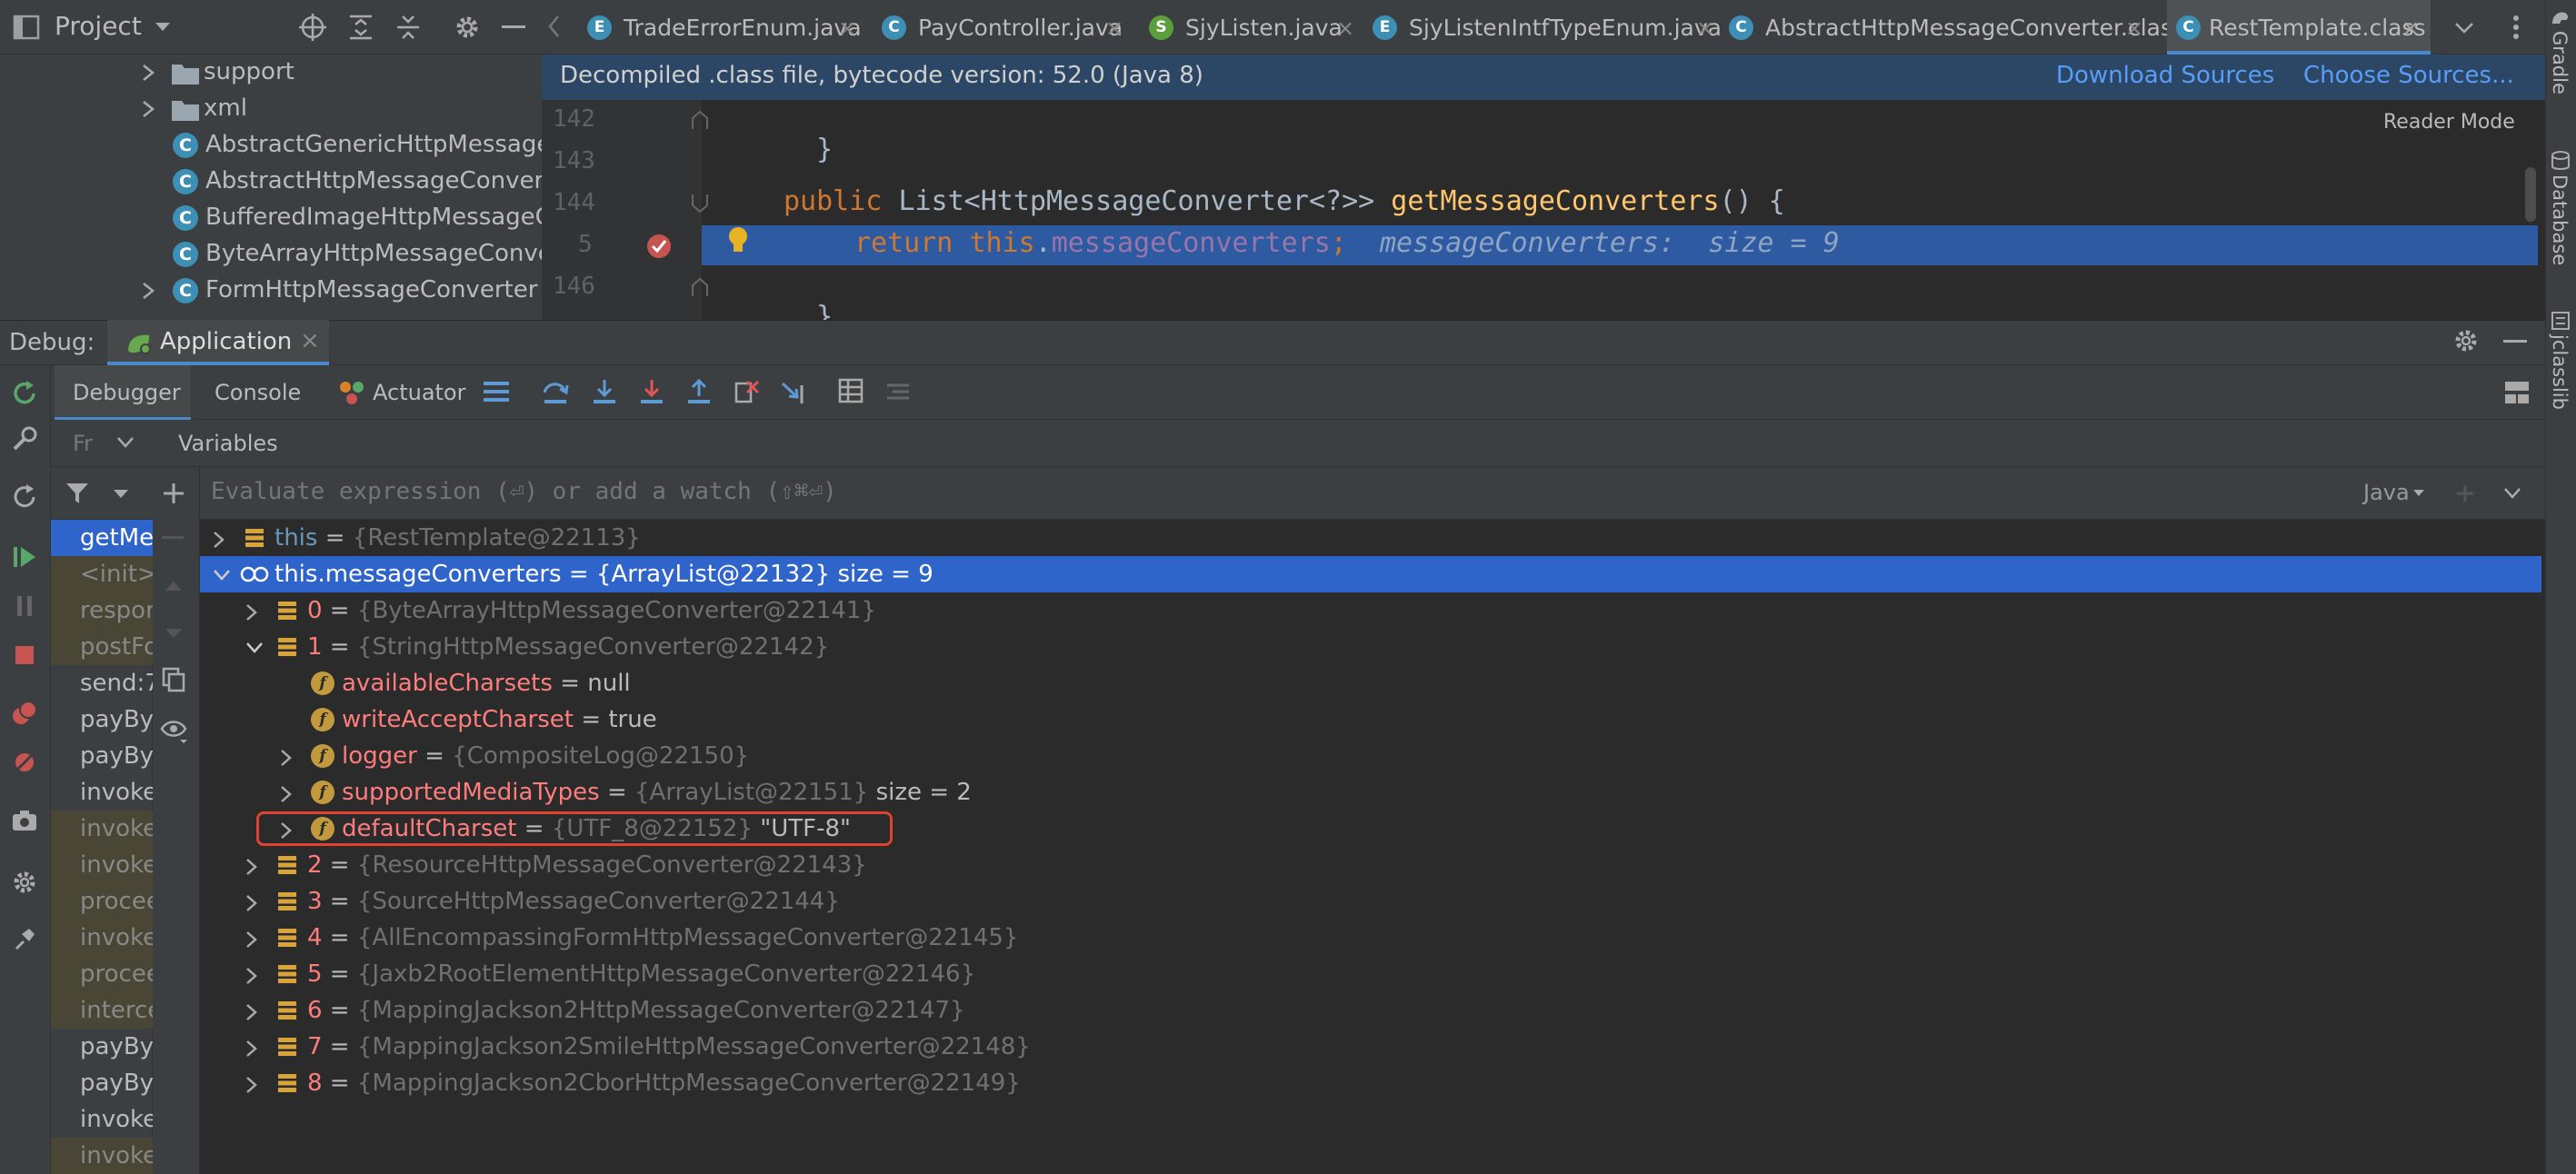  I want to click on wrench-icon, so click(24, 439).